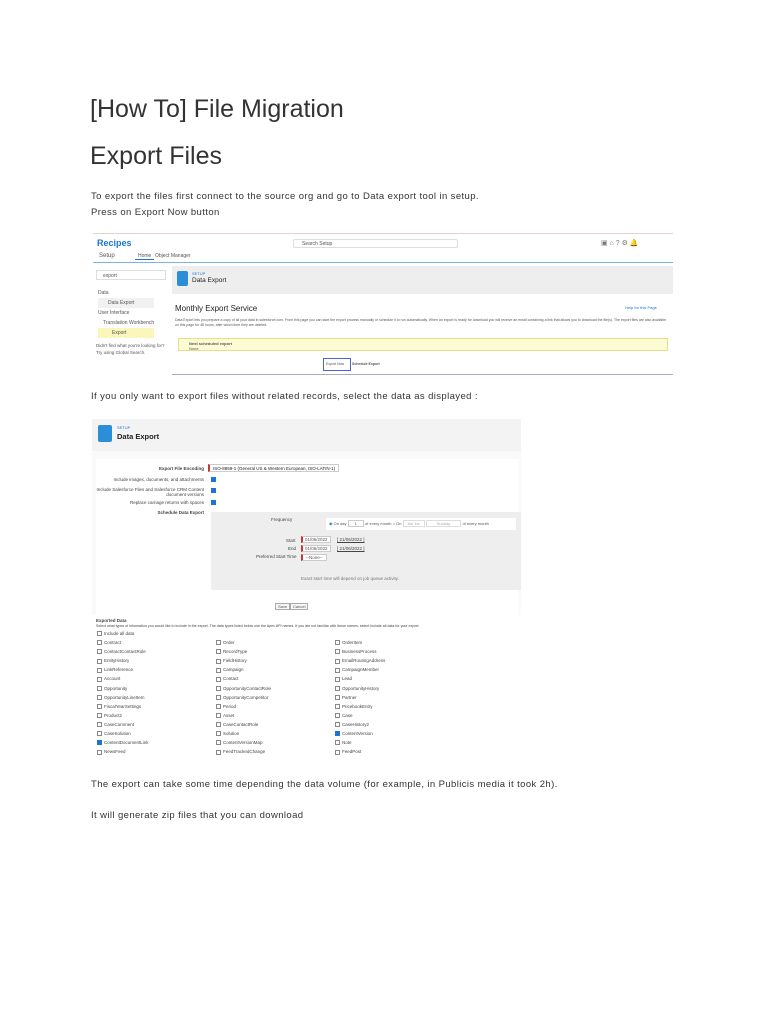 Image resolution: width=768 pixels, height=1024 pixels. I want to click on export-item-checkbox: CampaignMember, so click(357, 670).